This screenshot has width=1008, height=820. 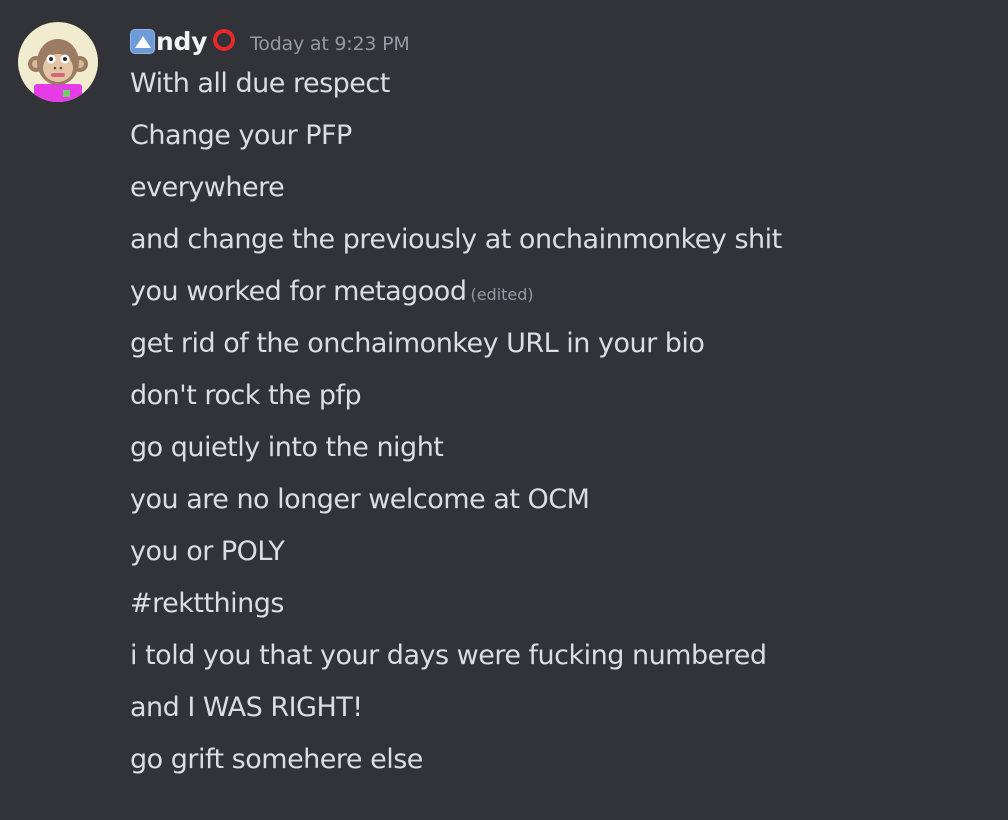 What do you see at coordinates (207, 187) in the screenshot?
I see `message-text: everywhere` at bounding box center [207, 187].